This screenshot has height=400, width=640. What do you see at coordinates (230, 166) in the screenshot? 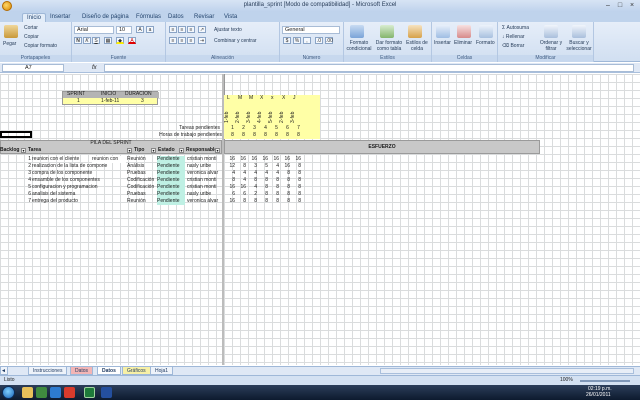
I see `effort-cell: 12` at bounding box center [230, 166].